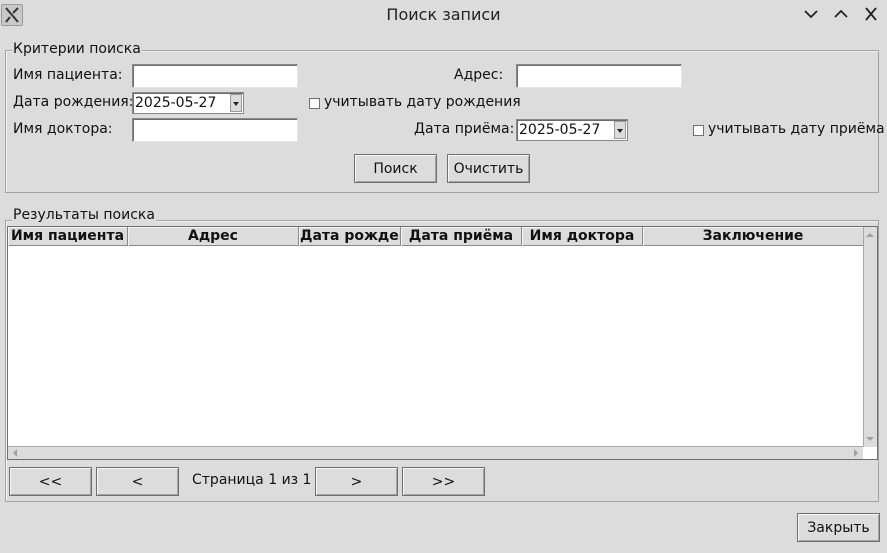 The height and width of the screenshot is (553, 887). I want to click on maximize-button, so click(841, 15).